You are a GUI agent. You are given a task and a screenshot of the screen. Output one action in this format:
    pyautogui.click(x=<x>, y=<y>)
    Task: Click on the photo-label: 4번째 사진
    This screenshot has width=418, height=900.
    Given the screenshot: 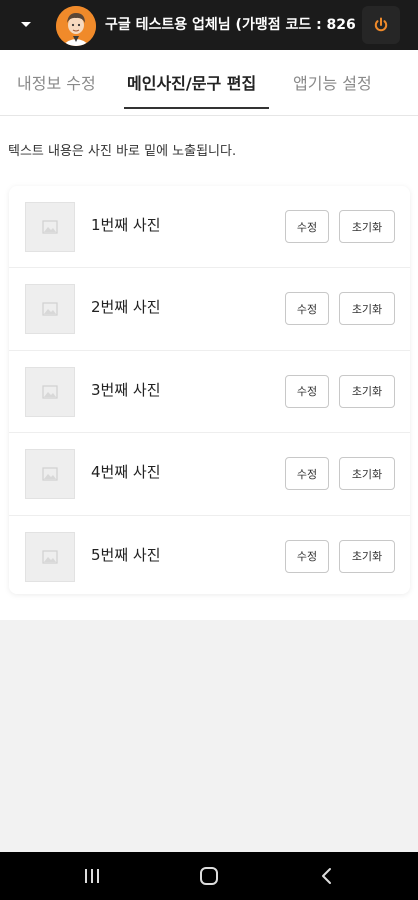 What is the action you would take?
    pyautogui.click(x=126, y=472)
    